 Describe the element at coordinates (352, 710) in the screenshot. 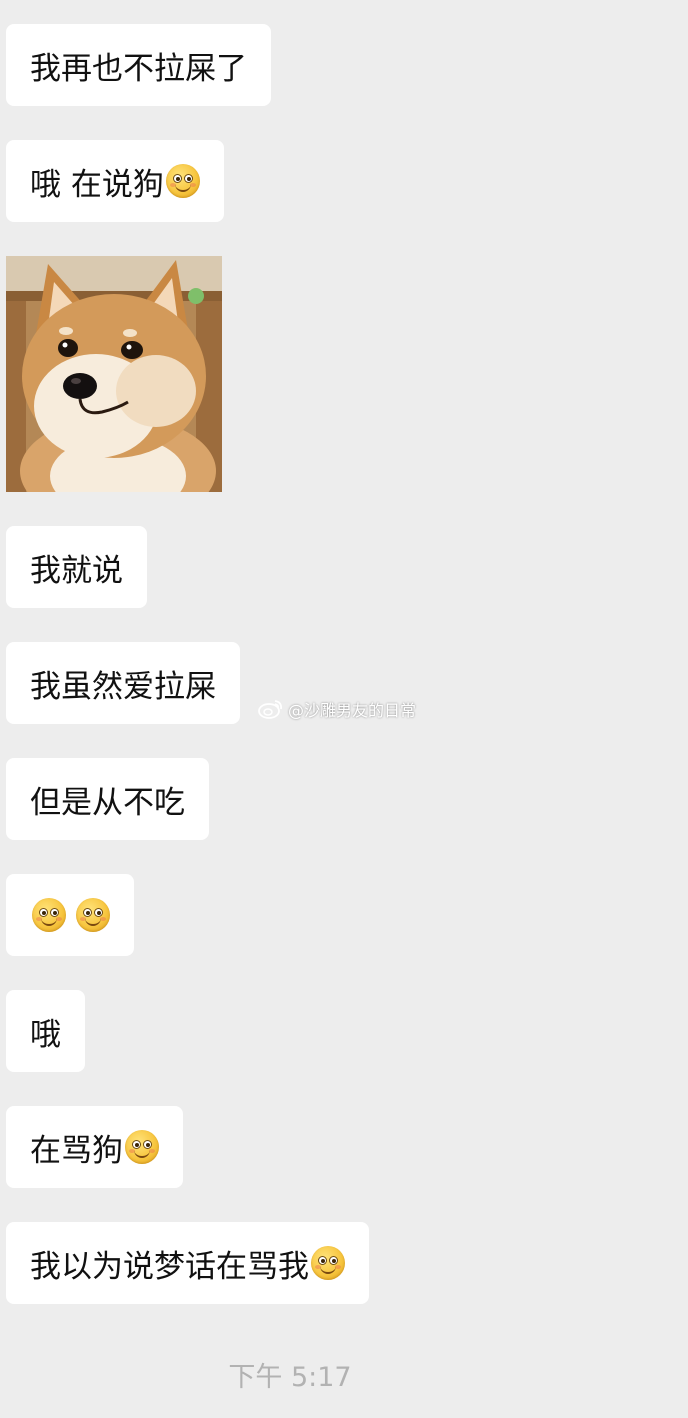

I see `watermark-text: @沙雕男友的日常` at that location.